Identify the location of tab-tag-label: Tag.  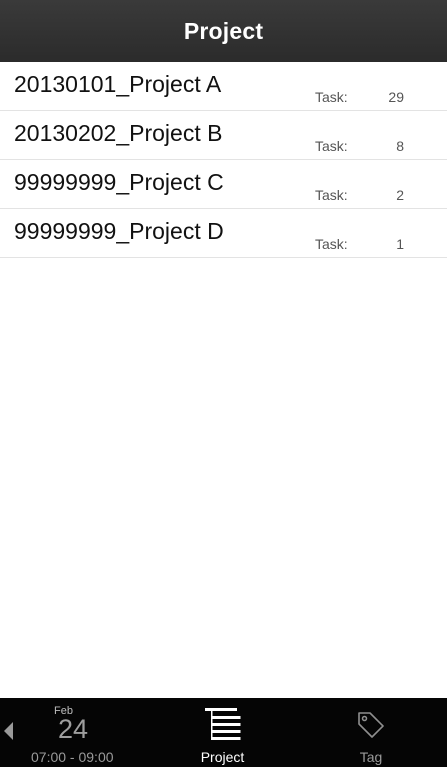
(371, 757).